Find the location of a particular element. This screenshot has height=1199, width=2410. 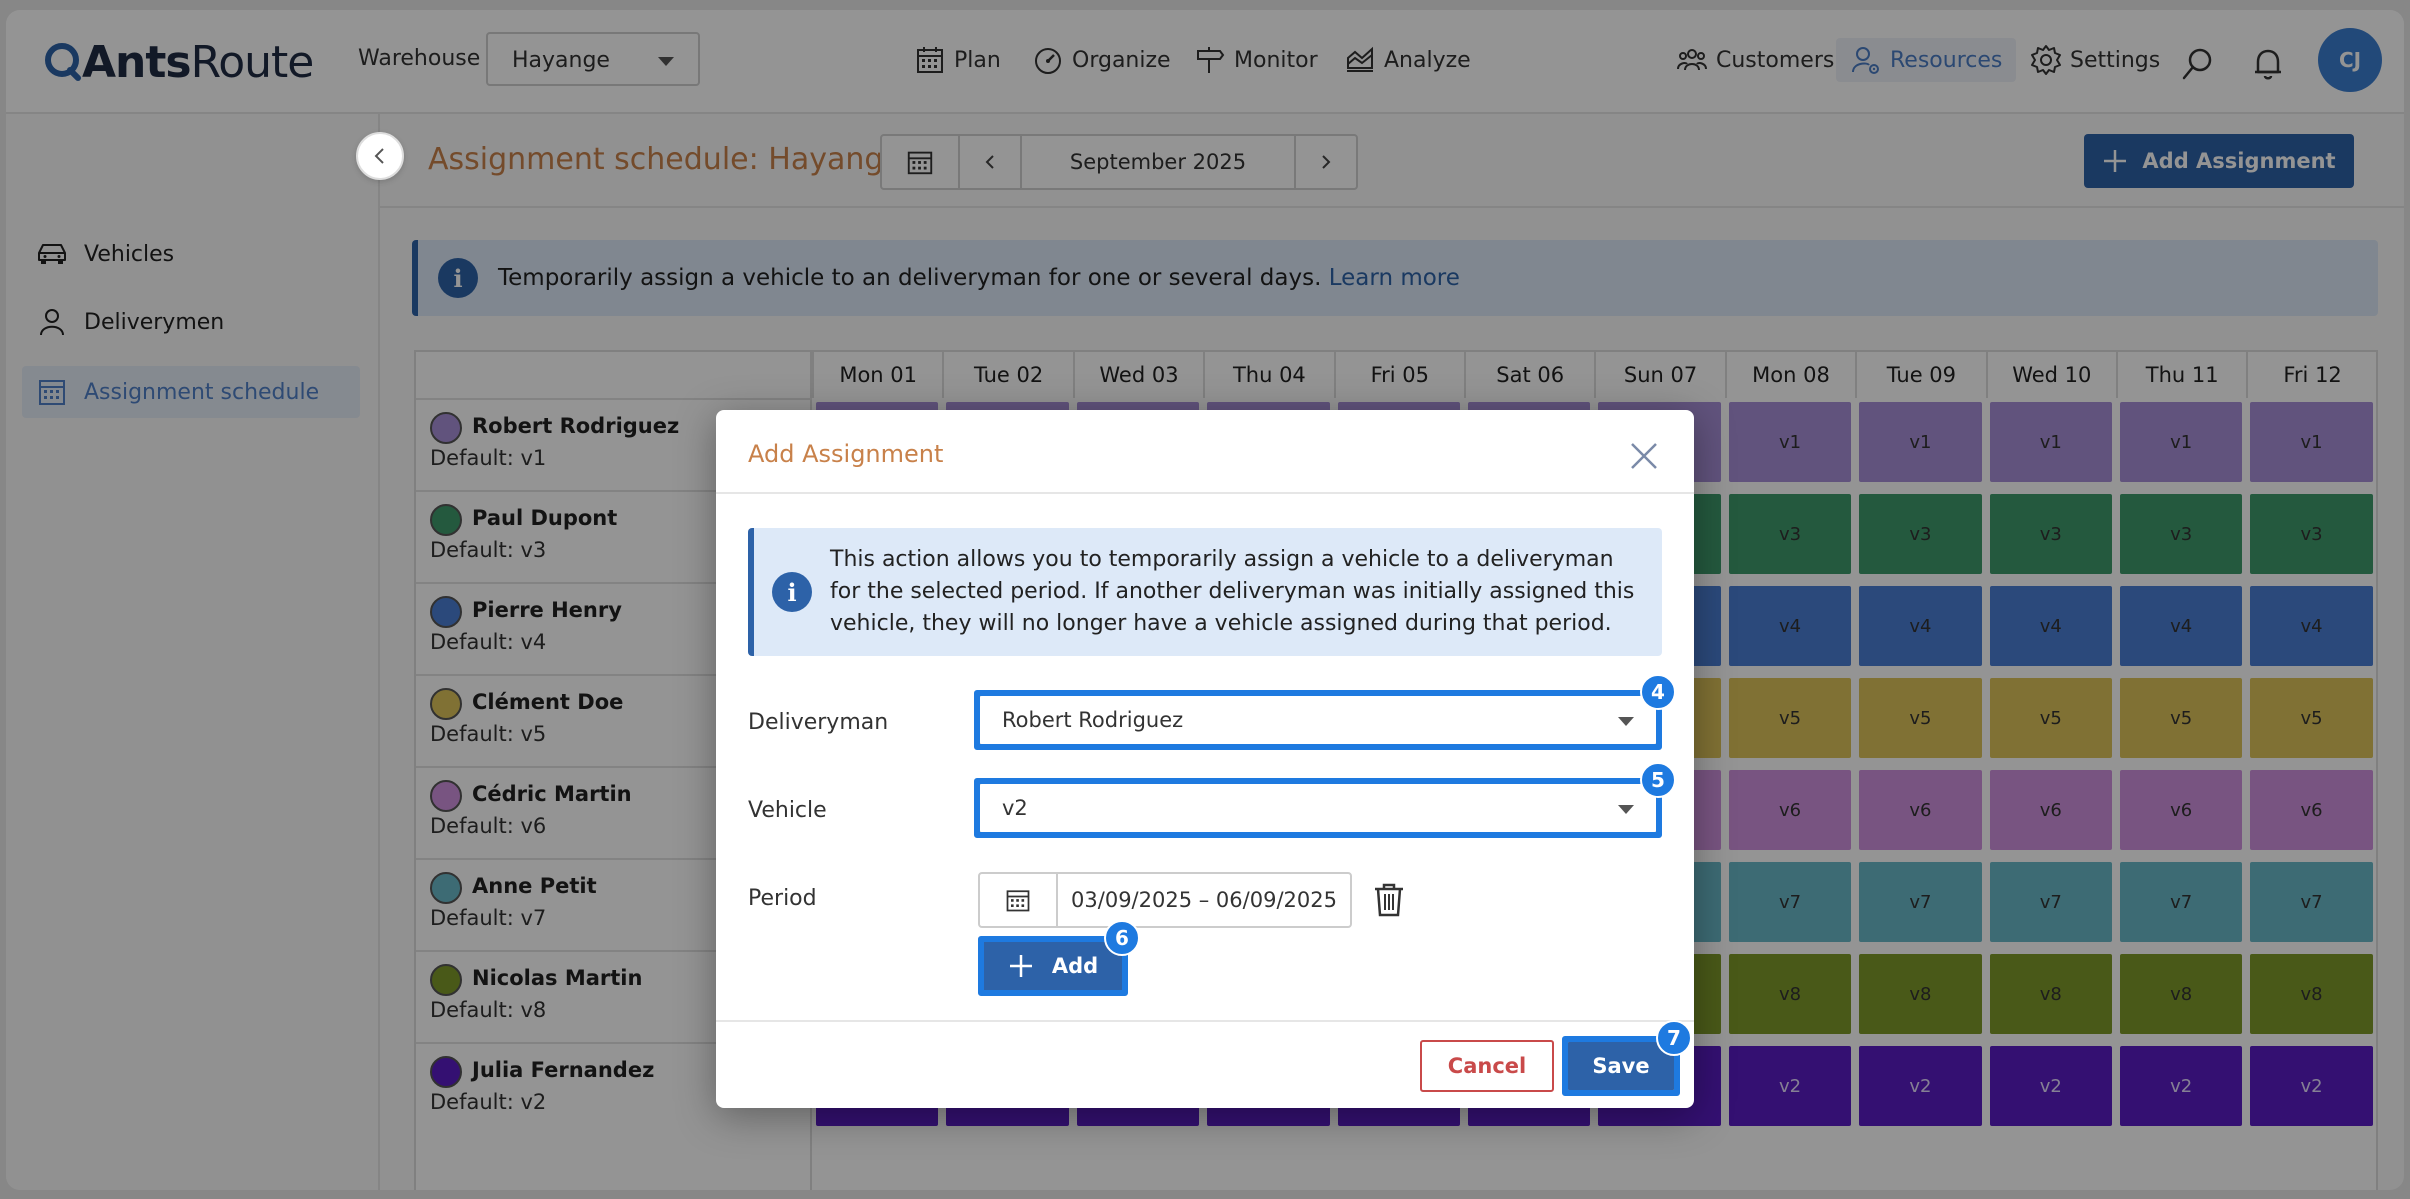

calendar-icon is located at coordinates (1018, 901).